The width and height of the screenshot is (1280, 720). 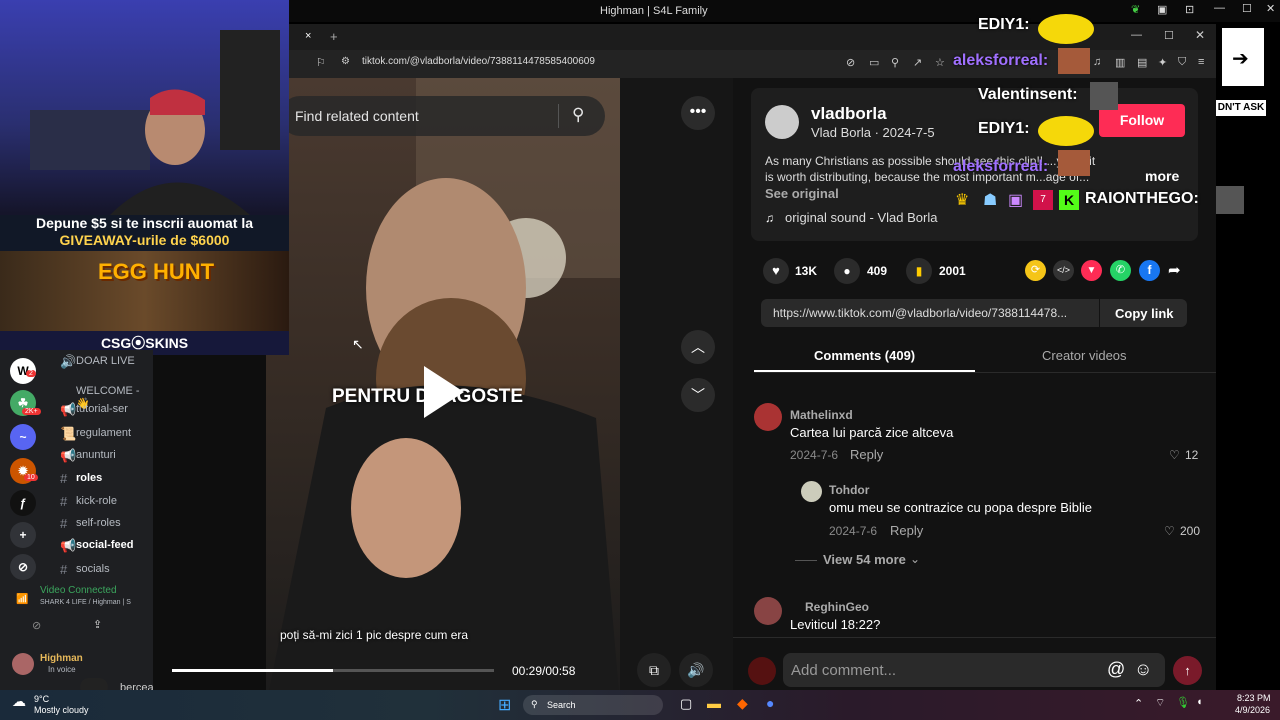 What do you see at coordinates (104, 545) in the screenshot?
I see `channel-item: social-feed` at bounding box center [104, 545].